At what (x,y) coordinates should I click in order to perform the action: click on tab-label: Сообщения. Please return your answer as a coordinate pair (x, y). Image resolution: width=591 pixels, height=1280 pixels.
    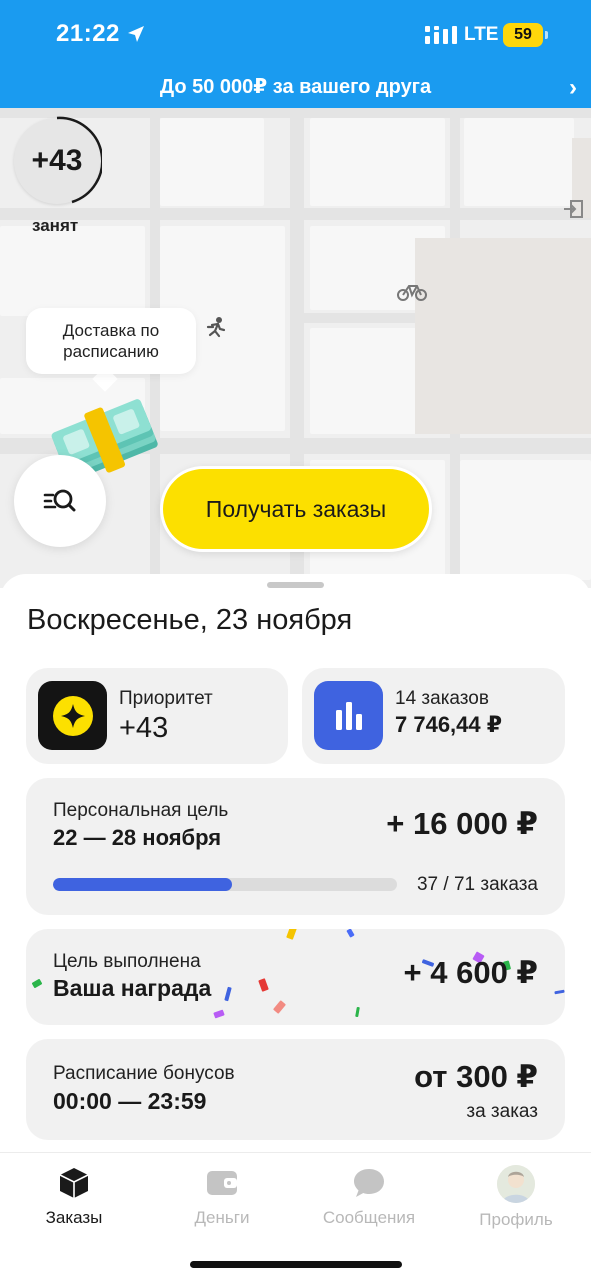
    Looking at the image, I should click on (369, 1217).